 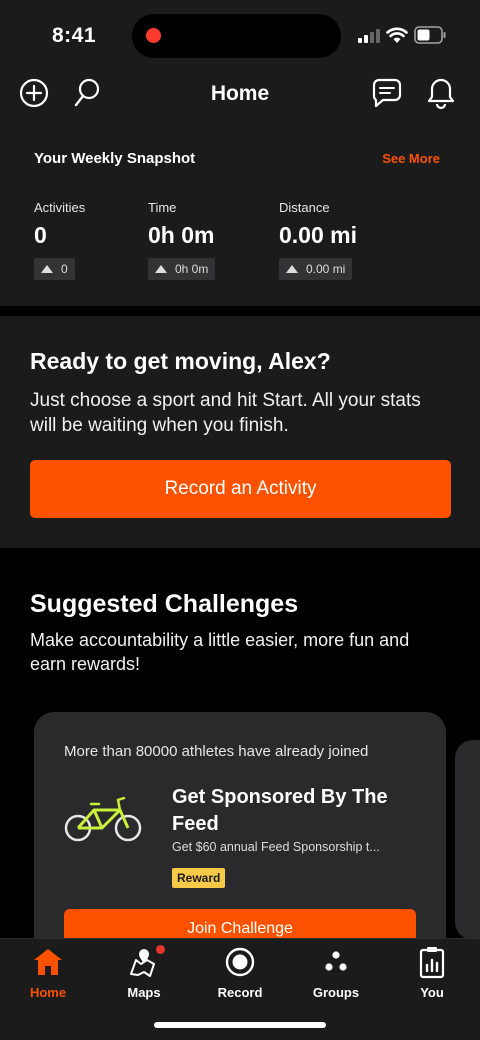 What do you see at coordinates (54, 269) in the screenshot?
I see `stat-delta-badge: 0` at bounding box center [54, 269].